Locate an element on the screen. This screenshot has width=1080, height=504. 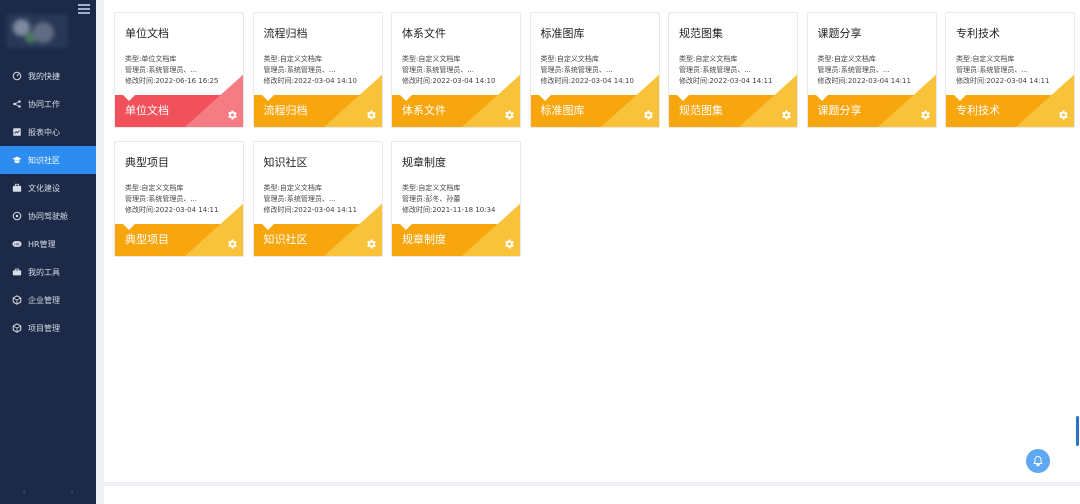
card-footer: 典型项目 is located at coordinates (179, 229).